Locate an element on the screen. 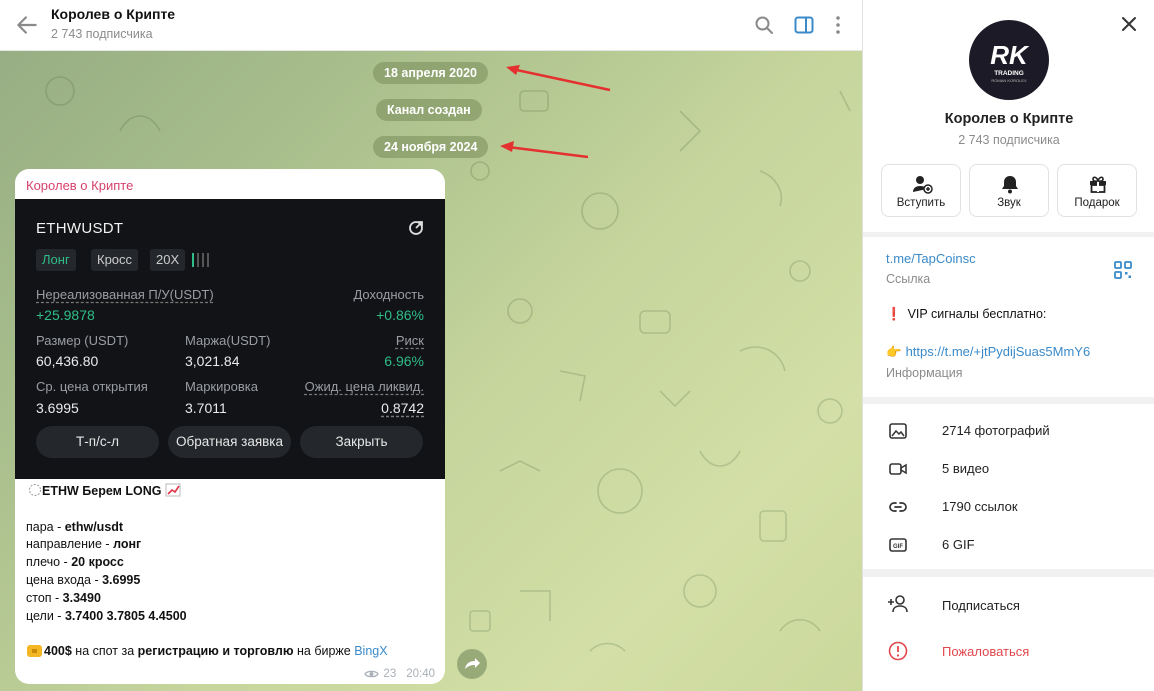  actions-section: Подписаться Пожаловаться is located at coordinates (1008, 634).